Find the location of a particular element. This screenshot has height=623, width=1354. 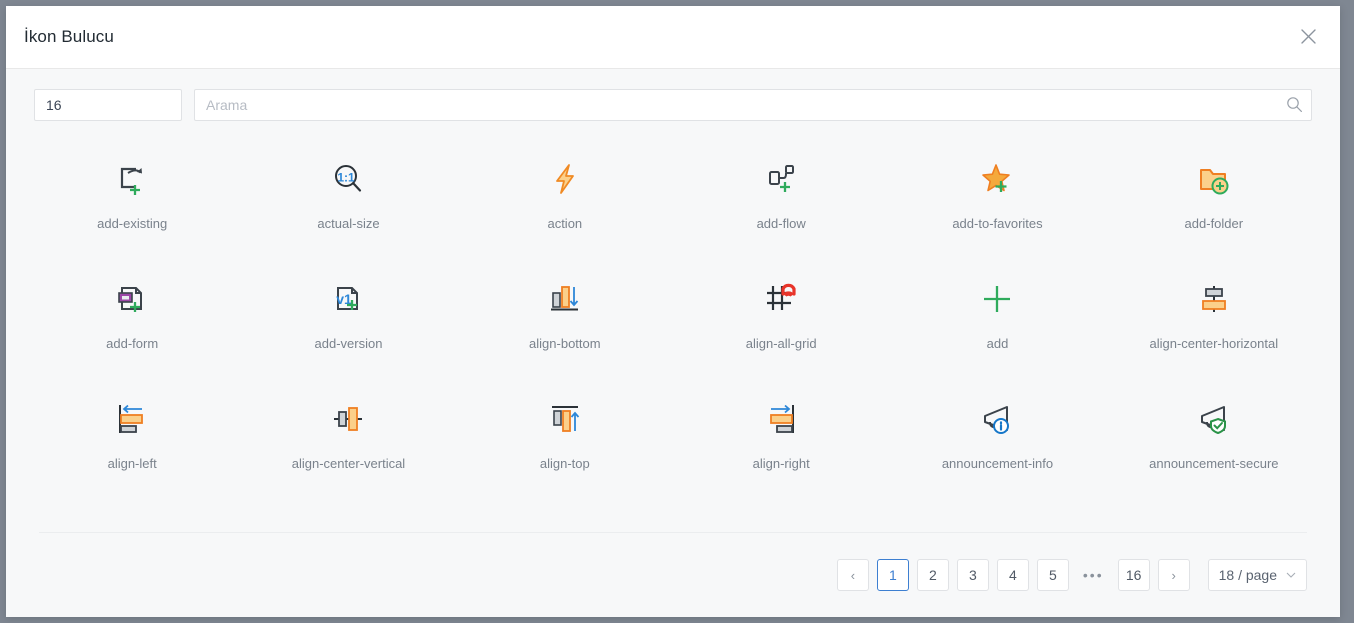

icon-cell: add-folder is located at coordinates (1214, 203).